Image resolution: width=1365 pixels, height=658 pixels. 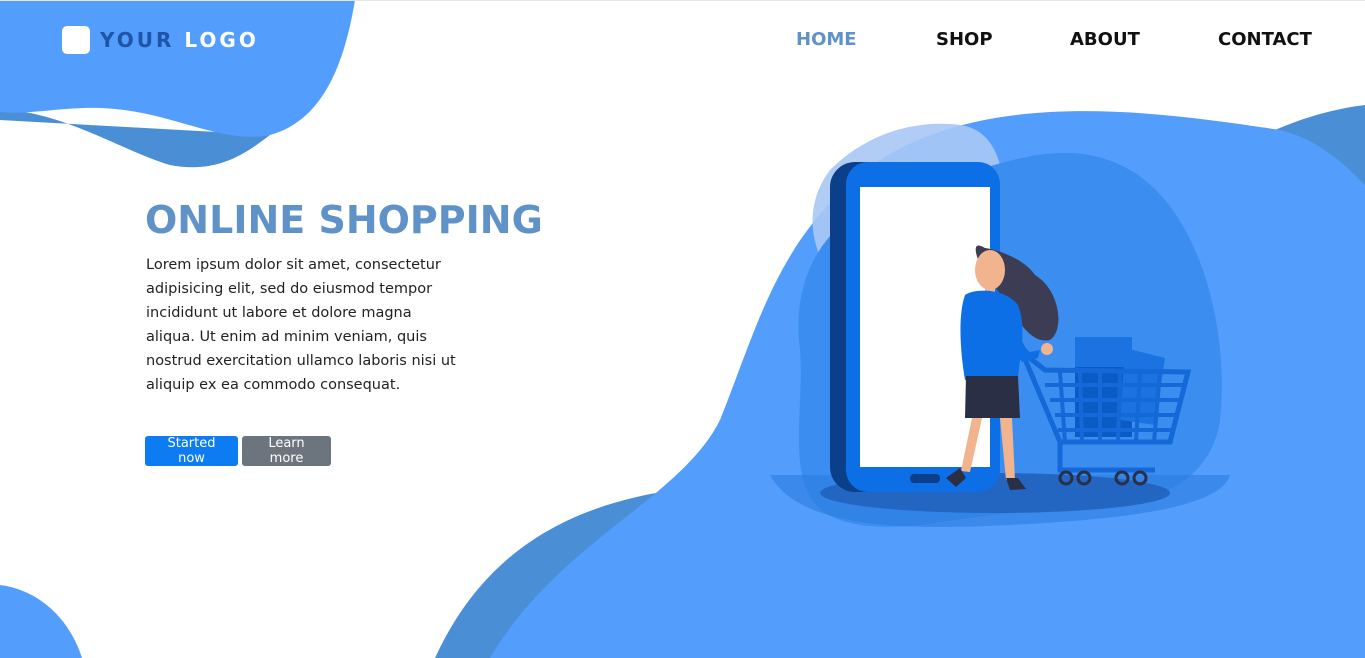 I want to click on logo: YOUR LOGO, so click(x=160, y=40).